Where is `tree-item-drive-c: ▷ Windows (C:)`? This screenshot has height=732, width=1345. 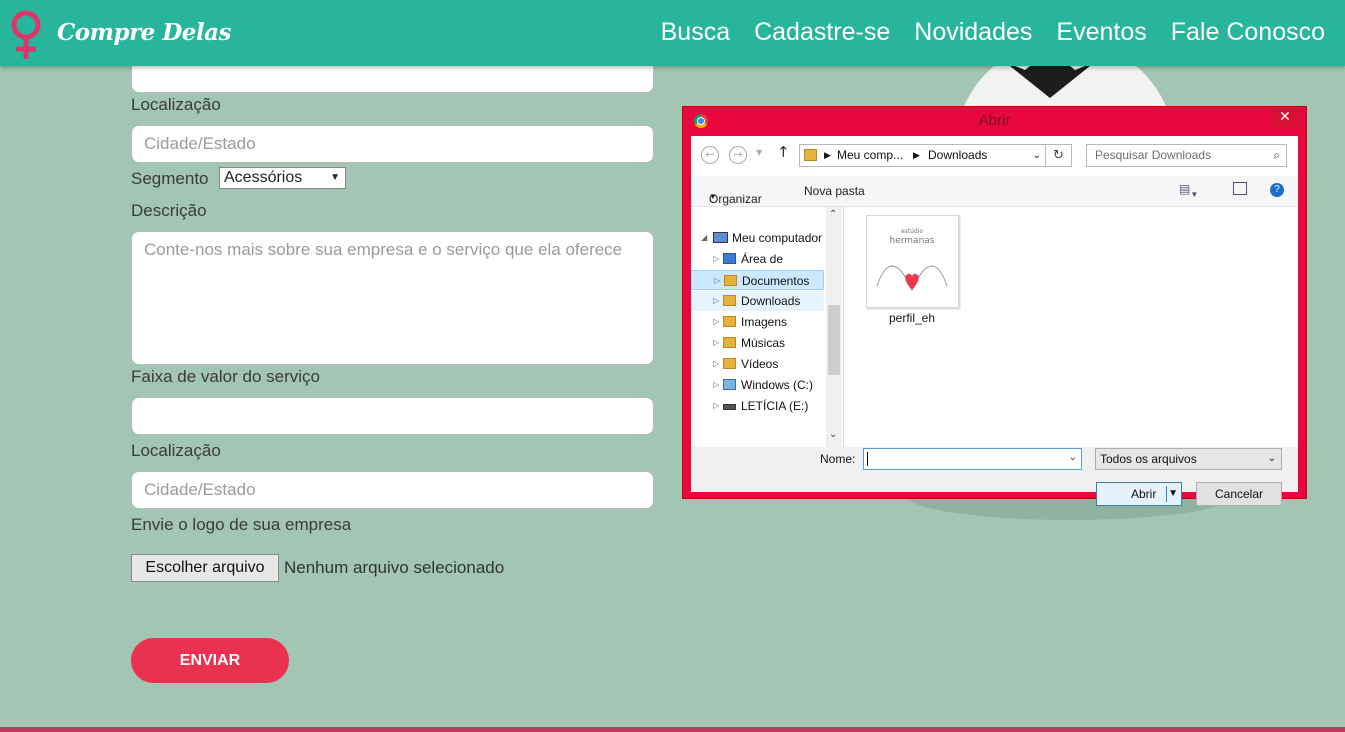
tree-item-drive-c: ▷ Windows (C:) is located at coordinates (757, 385).